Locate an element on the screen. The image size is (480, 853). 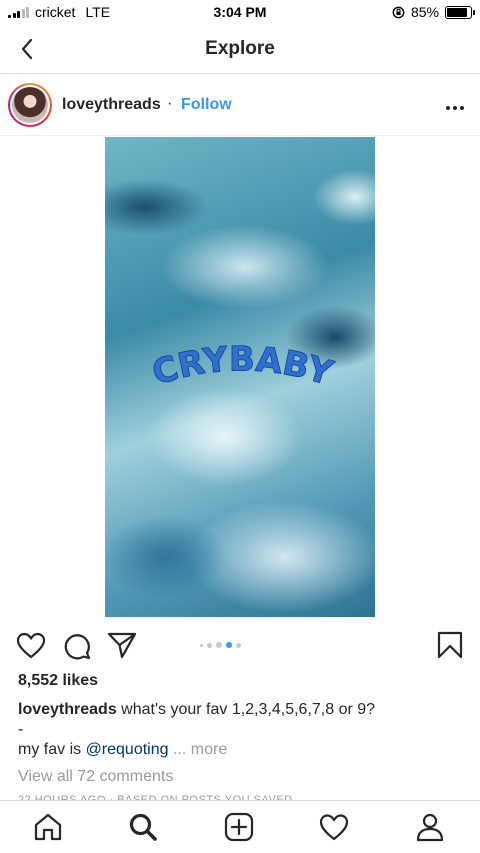
share-icon is located at coordinates (122, 645).